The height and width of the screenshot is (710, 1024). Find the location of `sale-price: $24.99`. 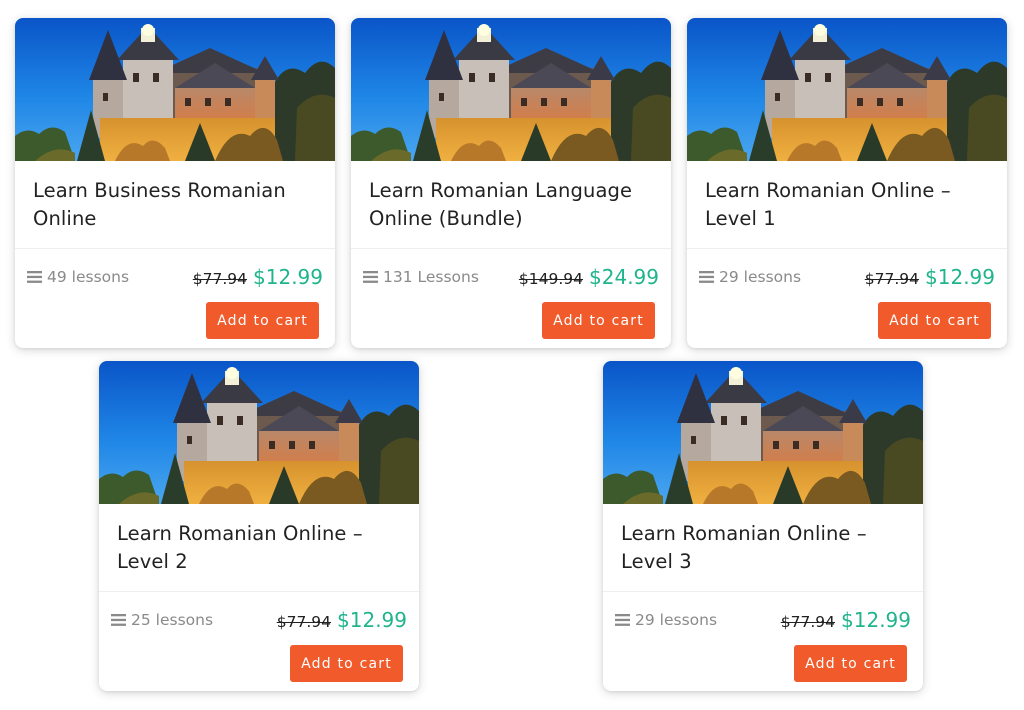

sale-price: $24.99 is located at coordinates (624, 277).